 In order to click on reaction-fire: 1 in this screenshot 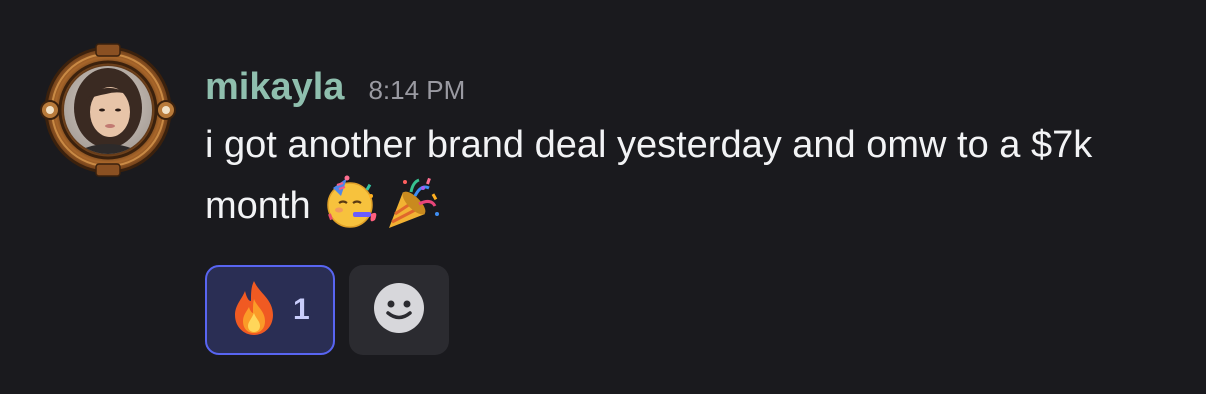, I will do `click(270, 310)`.